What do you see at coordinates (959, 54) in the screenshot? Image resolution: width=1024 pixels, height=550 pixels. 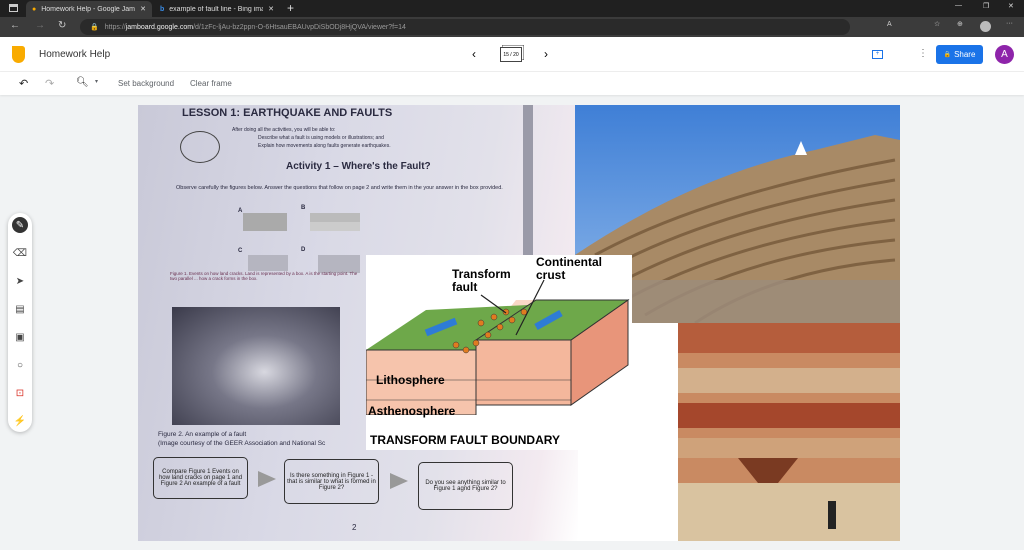 I see `share-button: 🔒 Share` at bounding box center [959, 54].